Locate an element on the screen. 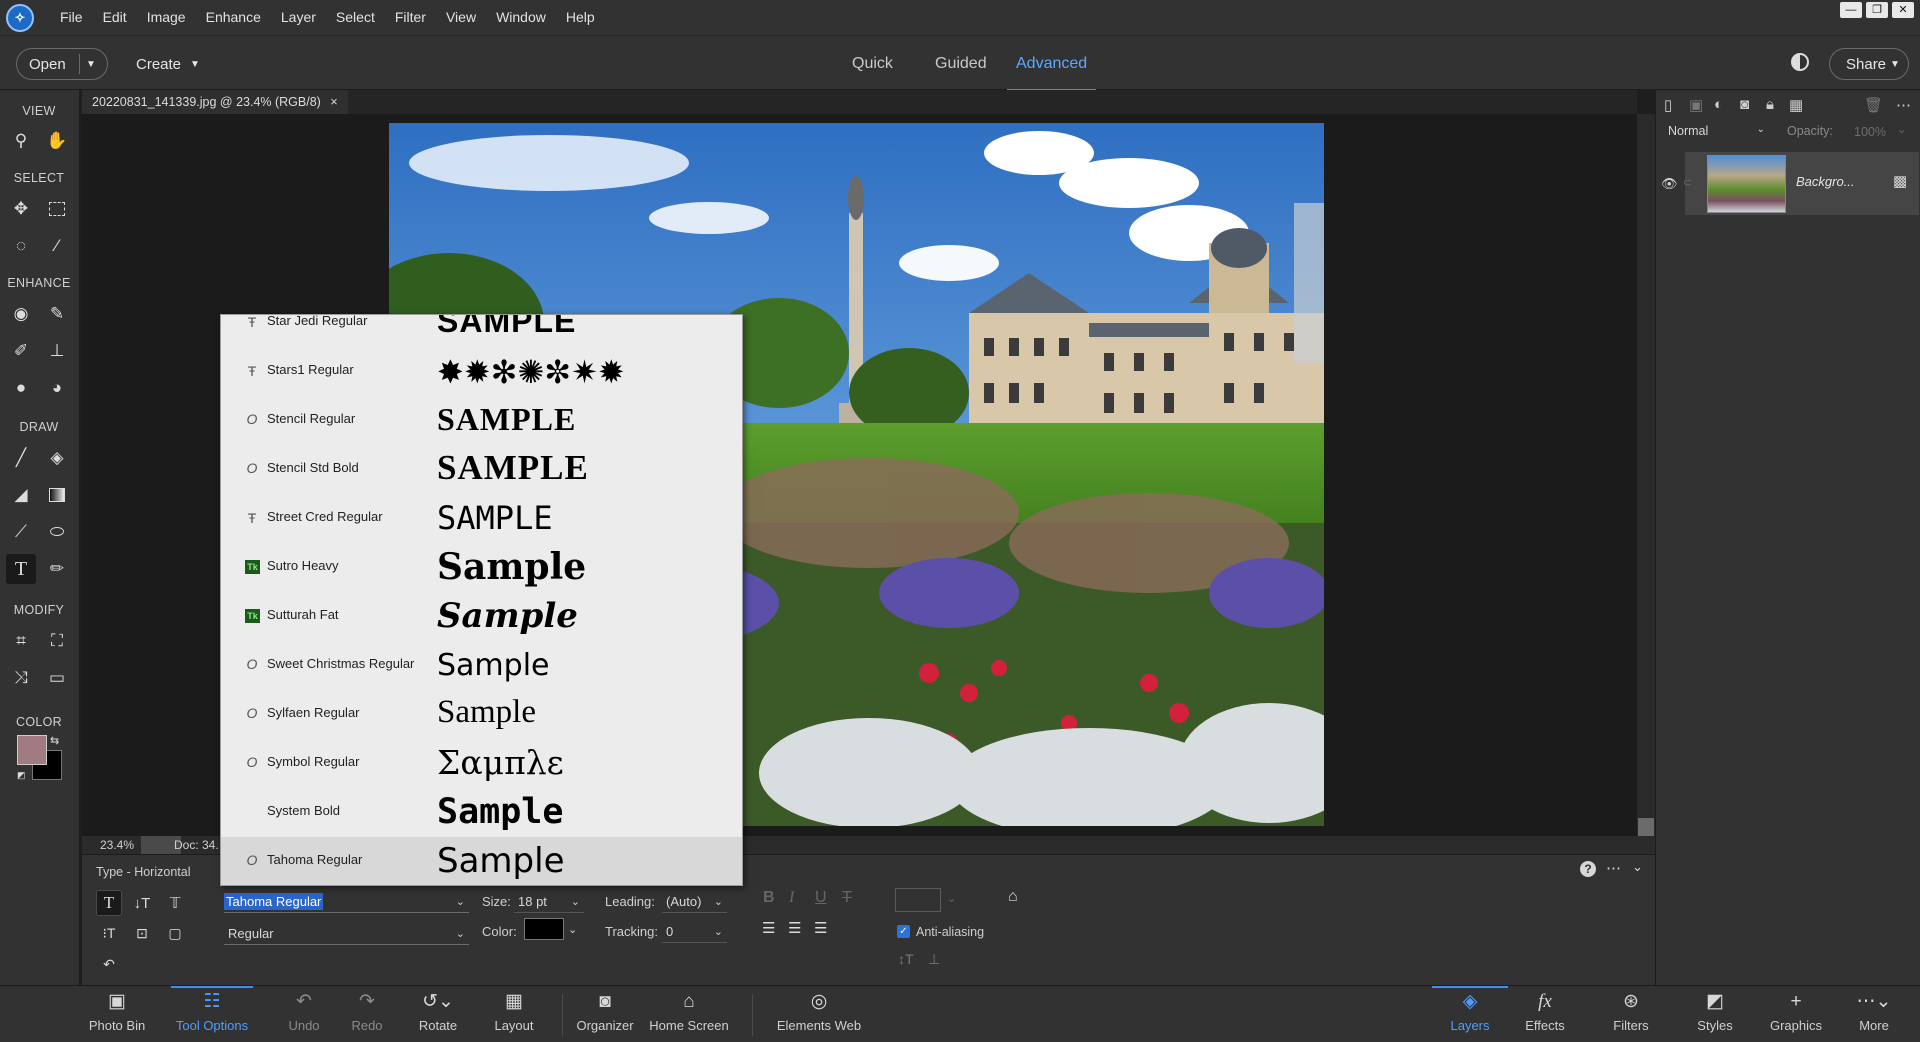  font-list-item-selected: O Tahoma Regular Sample is located at coordinates (481, 861).